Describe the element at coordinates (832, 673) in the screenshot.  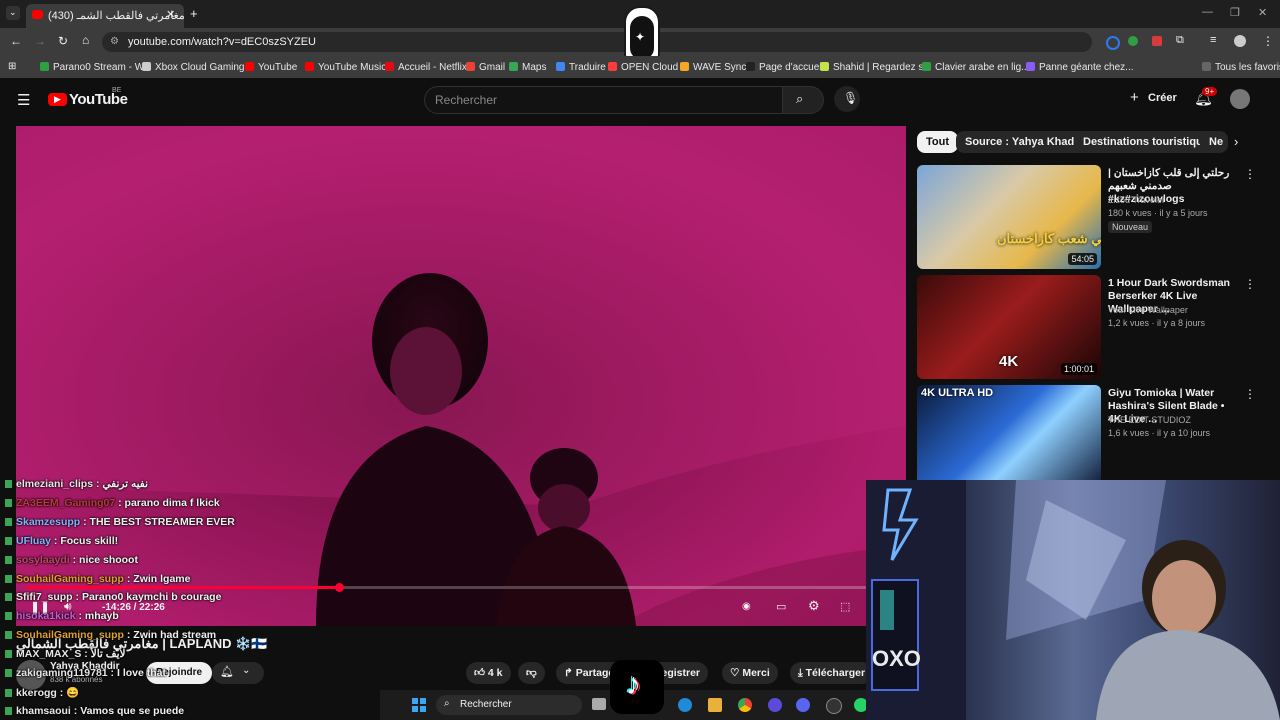
I see `download-button: ⤓ Télécharger` at that location.